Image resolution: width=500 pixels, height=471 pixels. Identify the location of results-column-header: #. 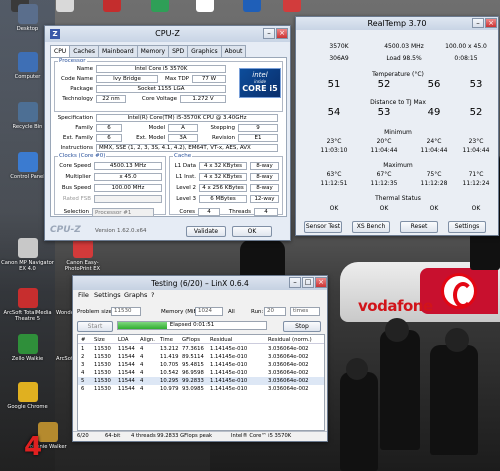
(83, 340).